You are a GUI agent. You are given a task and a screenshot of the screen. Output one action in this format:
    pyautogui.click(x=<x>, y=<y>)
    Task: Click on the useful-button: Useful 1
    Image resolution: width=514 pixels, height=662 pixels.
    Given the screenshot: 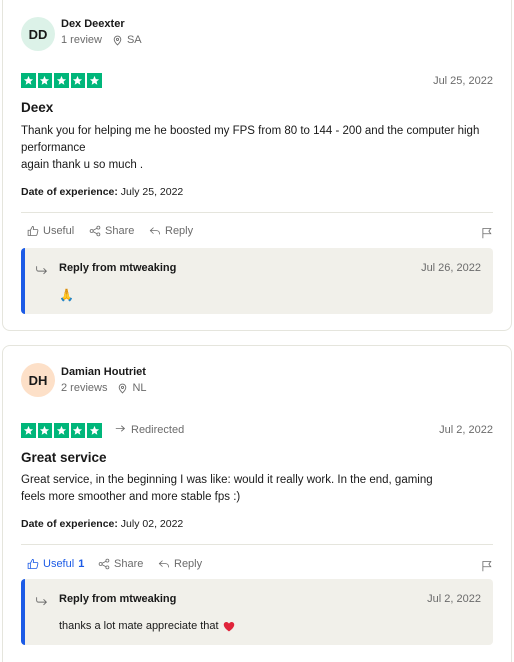 What is the action you would take?
    pyautogui.click(x=55, y=564)
    